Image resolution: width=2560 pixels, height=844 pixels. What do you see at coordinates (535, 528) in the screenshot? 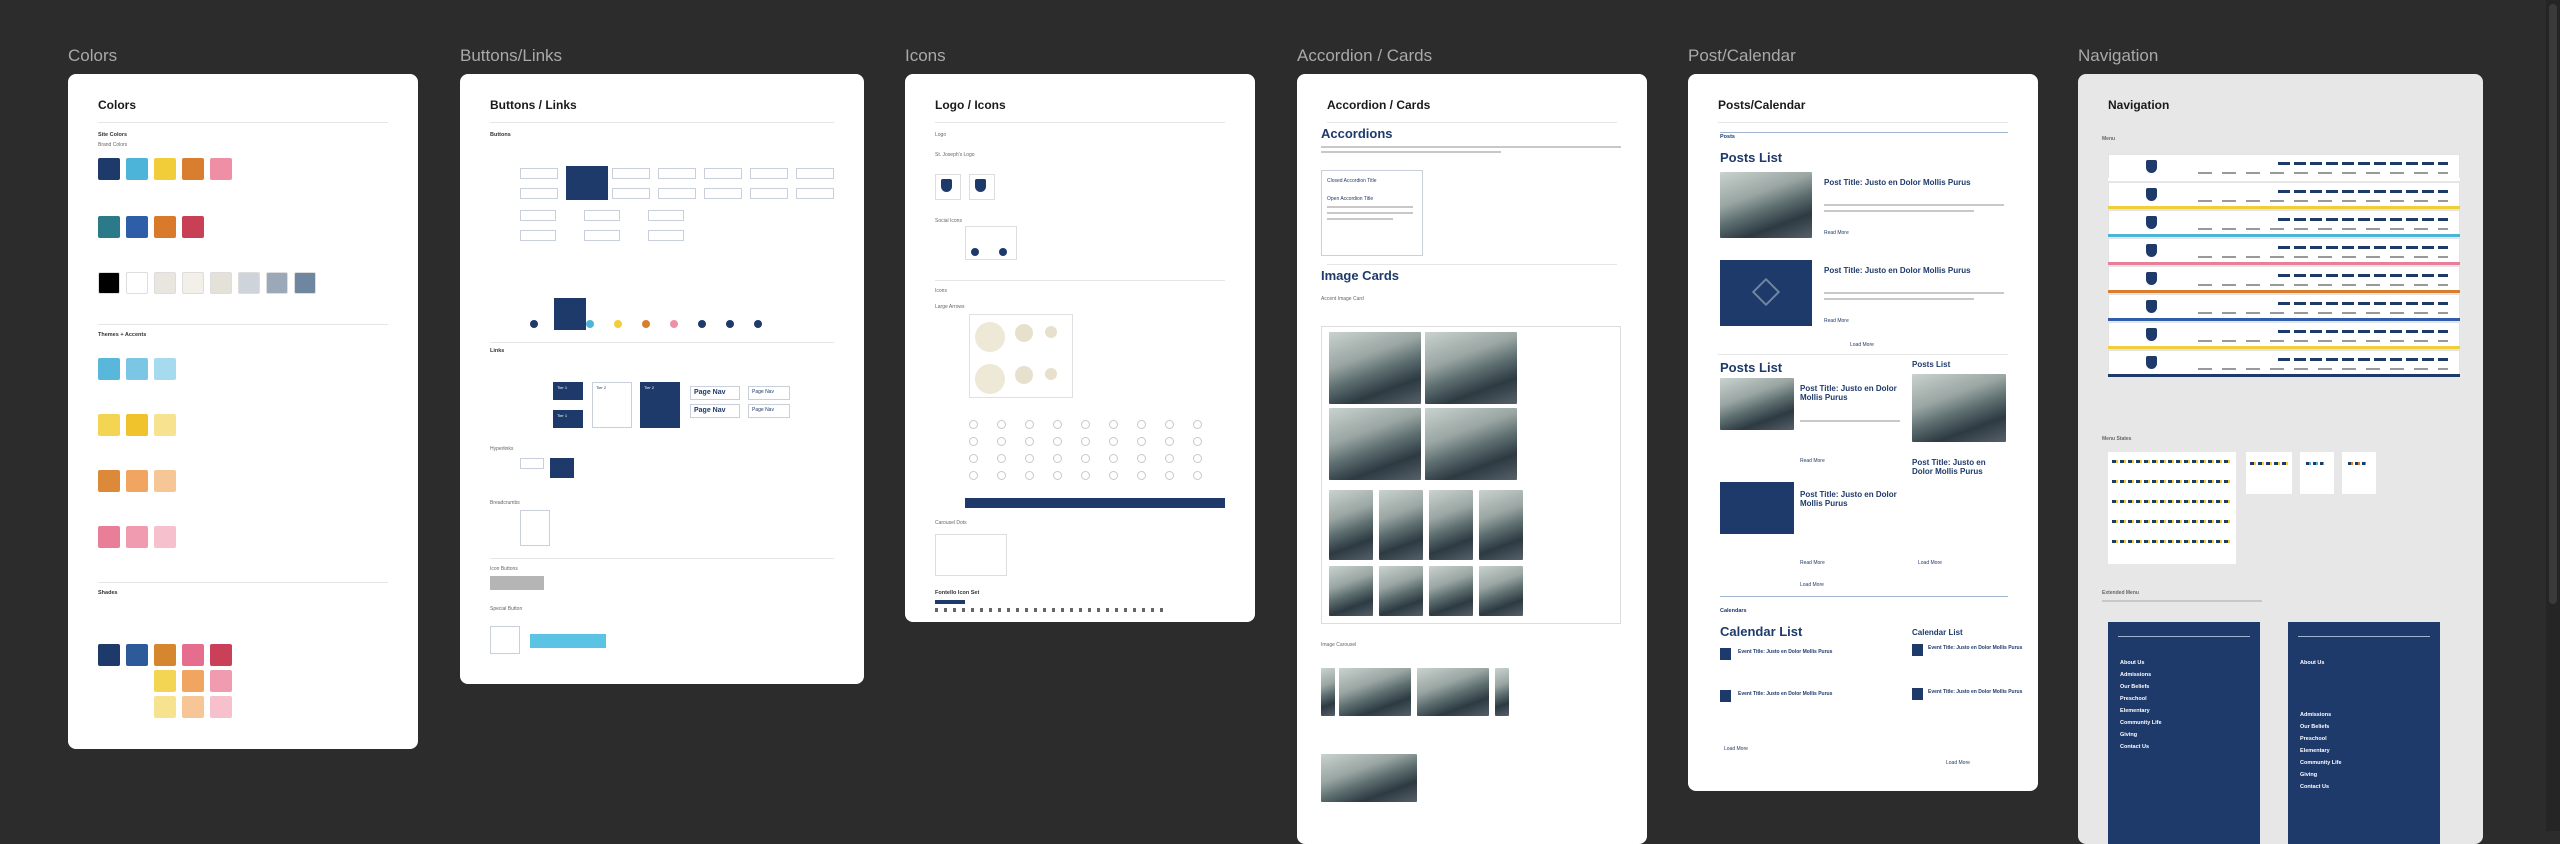
I see `breadcrumb` at bounding box center [535, 528].